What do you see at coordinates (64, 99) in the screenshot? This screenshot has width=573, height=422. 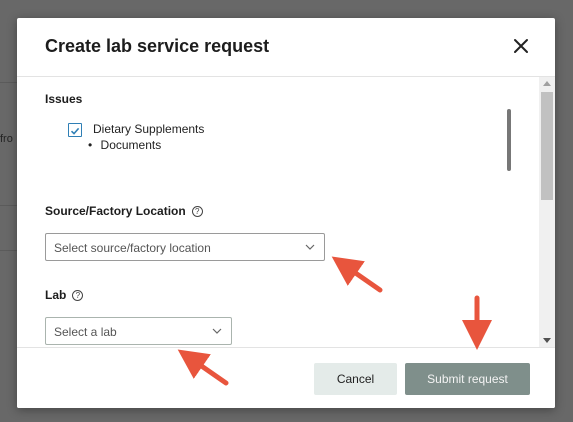 I see `issues-label: Issues` at bounding box center [64, 99].